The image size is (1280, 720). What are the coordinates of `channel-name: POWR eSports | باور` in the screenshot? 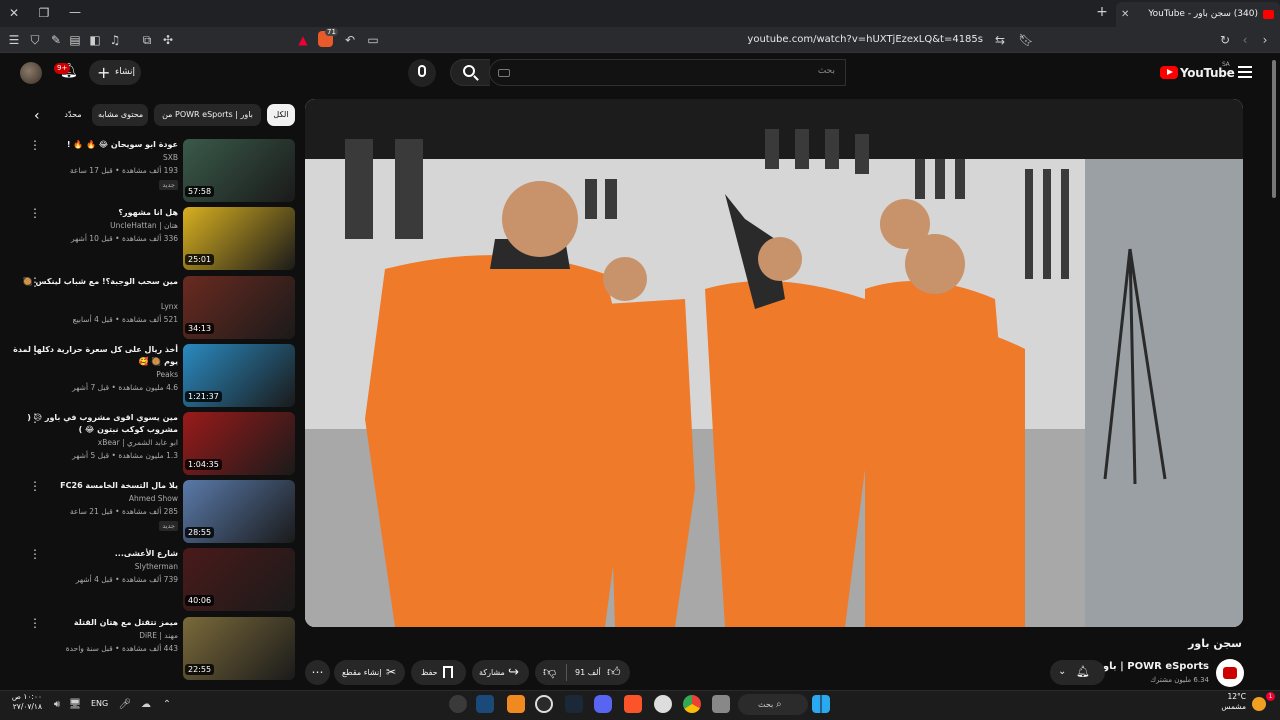 It's located at (1153, 666).